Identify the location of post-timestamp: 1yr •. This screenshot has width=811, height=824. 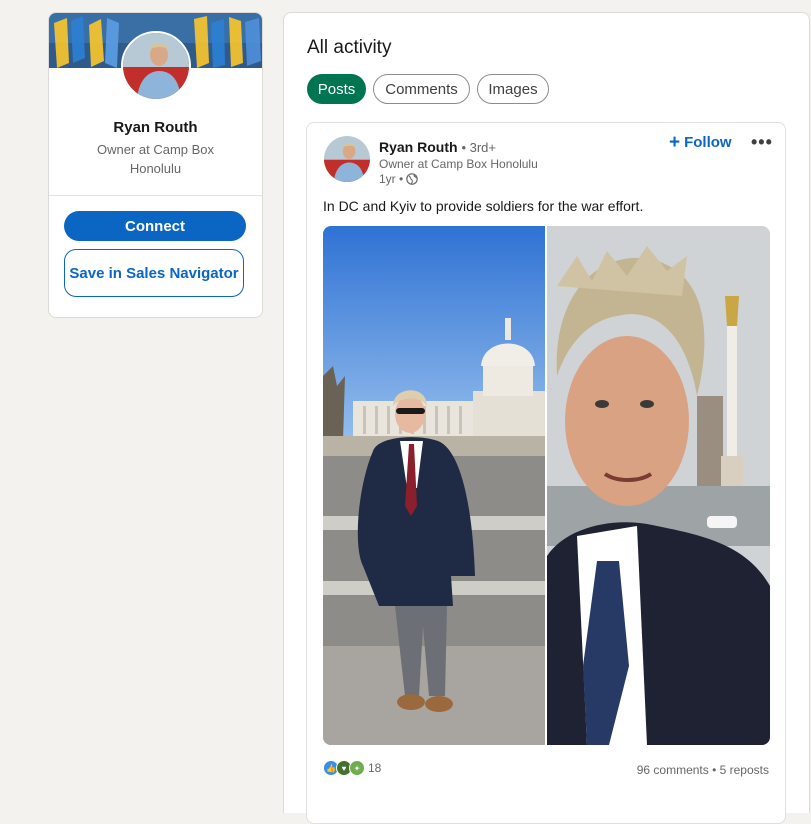
(399, 179).